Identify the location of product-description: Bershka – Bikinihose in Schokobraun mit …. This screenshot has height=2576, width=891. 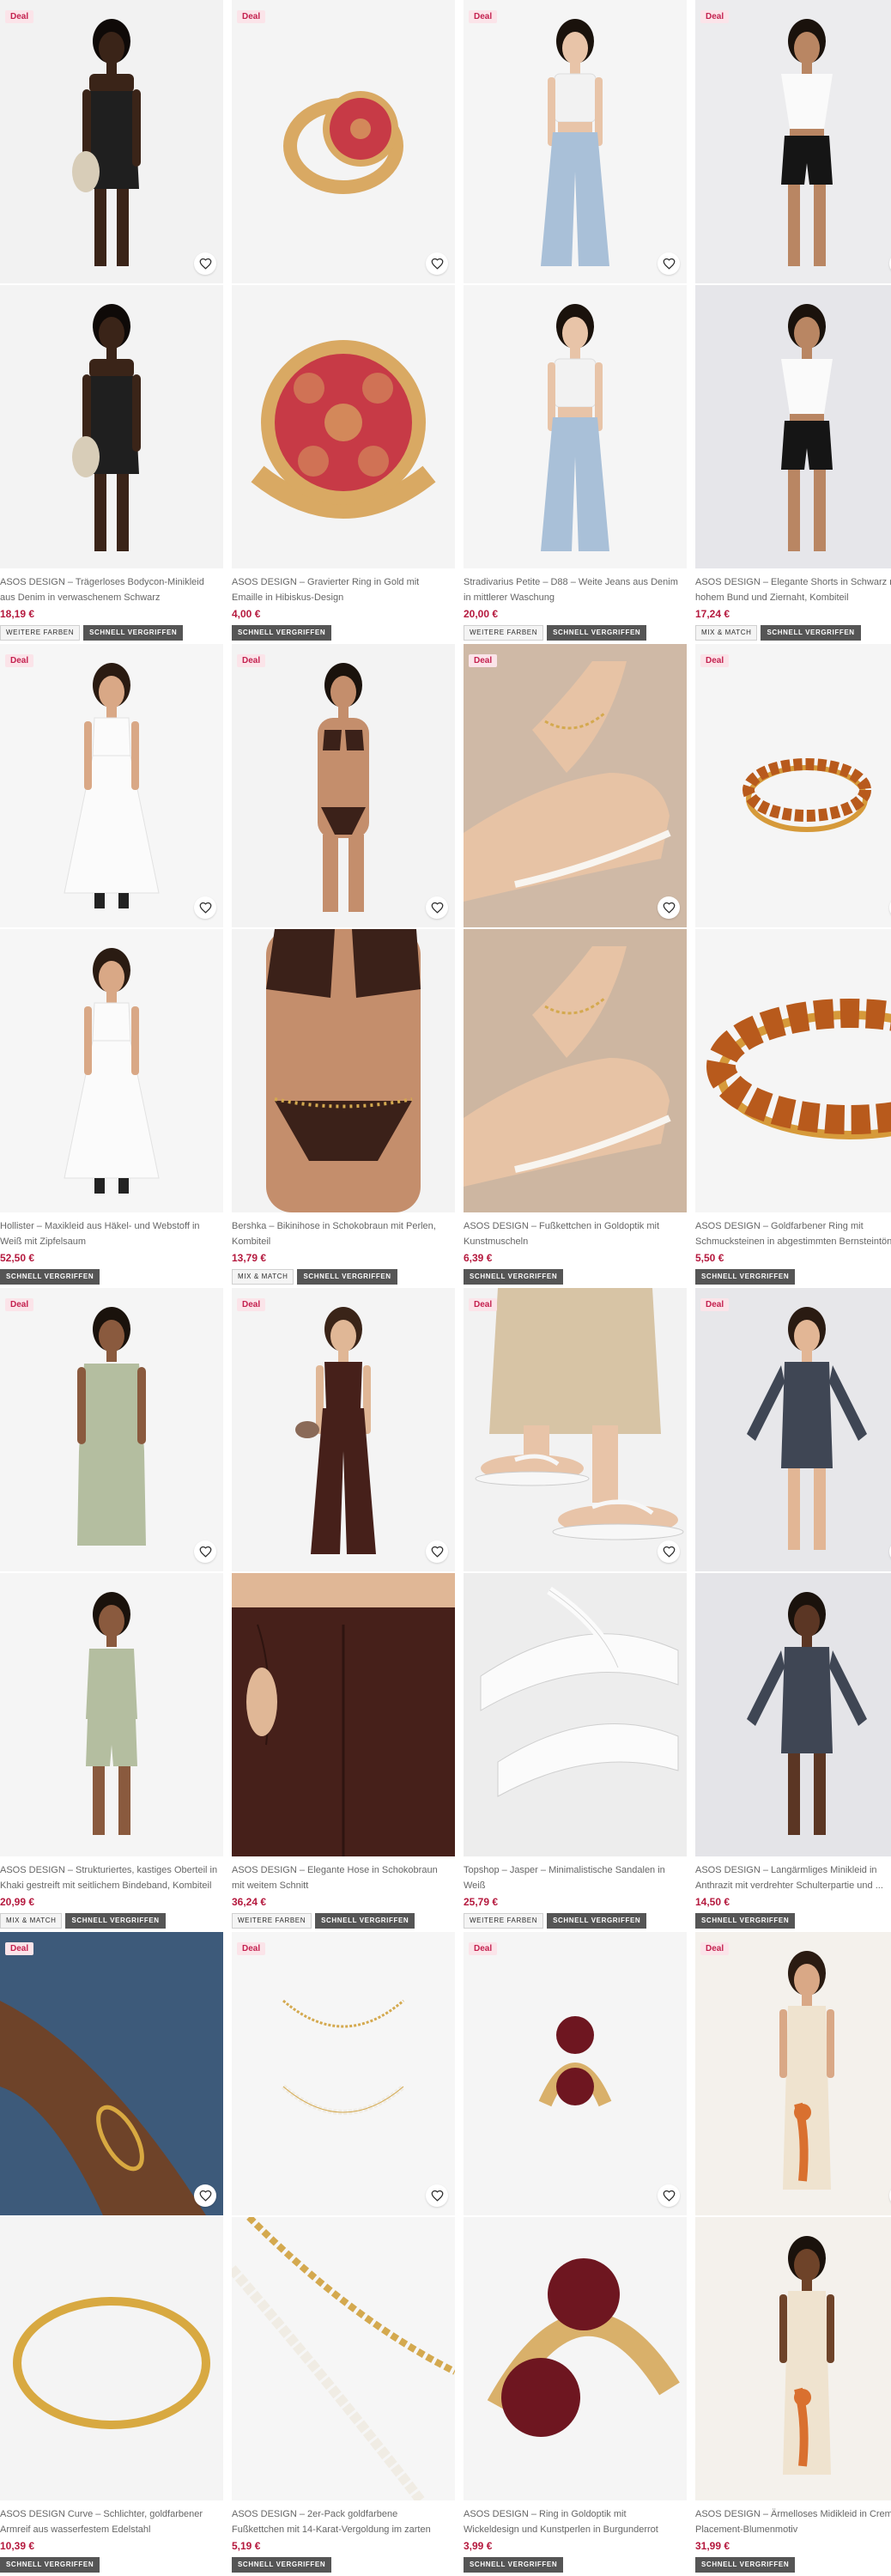
(342, 1233).